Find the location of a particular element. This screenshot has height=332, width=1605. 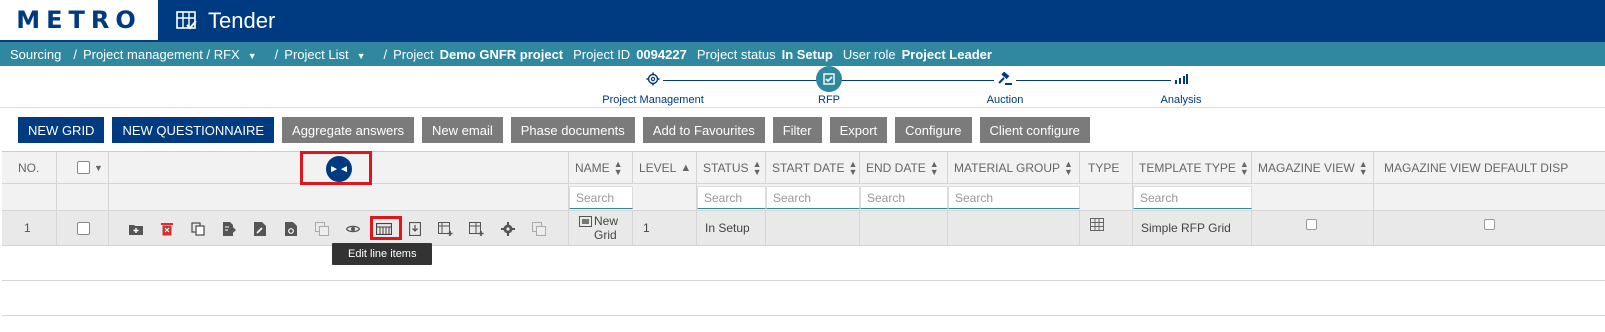

select-all: ▼ is located at coordinates (83, 167).